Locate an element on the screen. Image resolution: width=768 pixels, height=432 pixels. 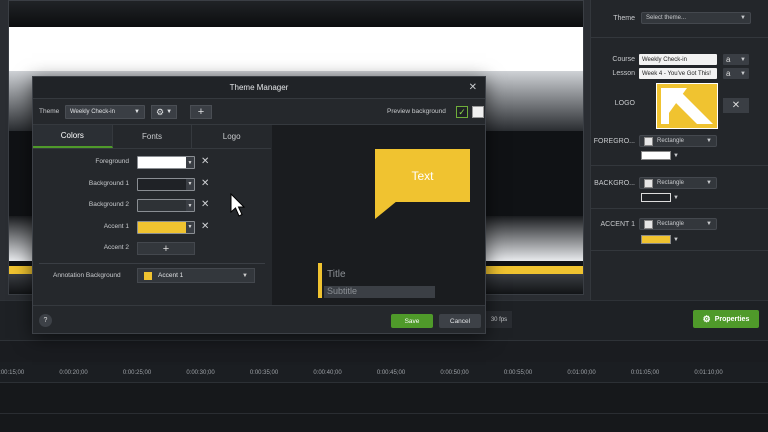
gear-icon: ⚙ is located at coordinates (160, 111).